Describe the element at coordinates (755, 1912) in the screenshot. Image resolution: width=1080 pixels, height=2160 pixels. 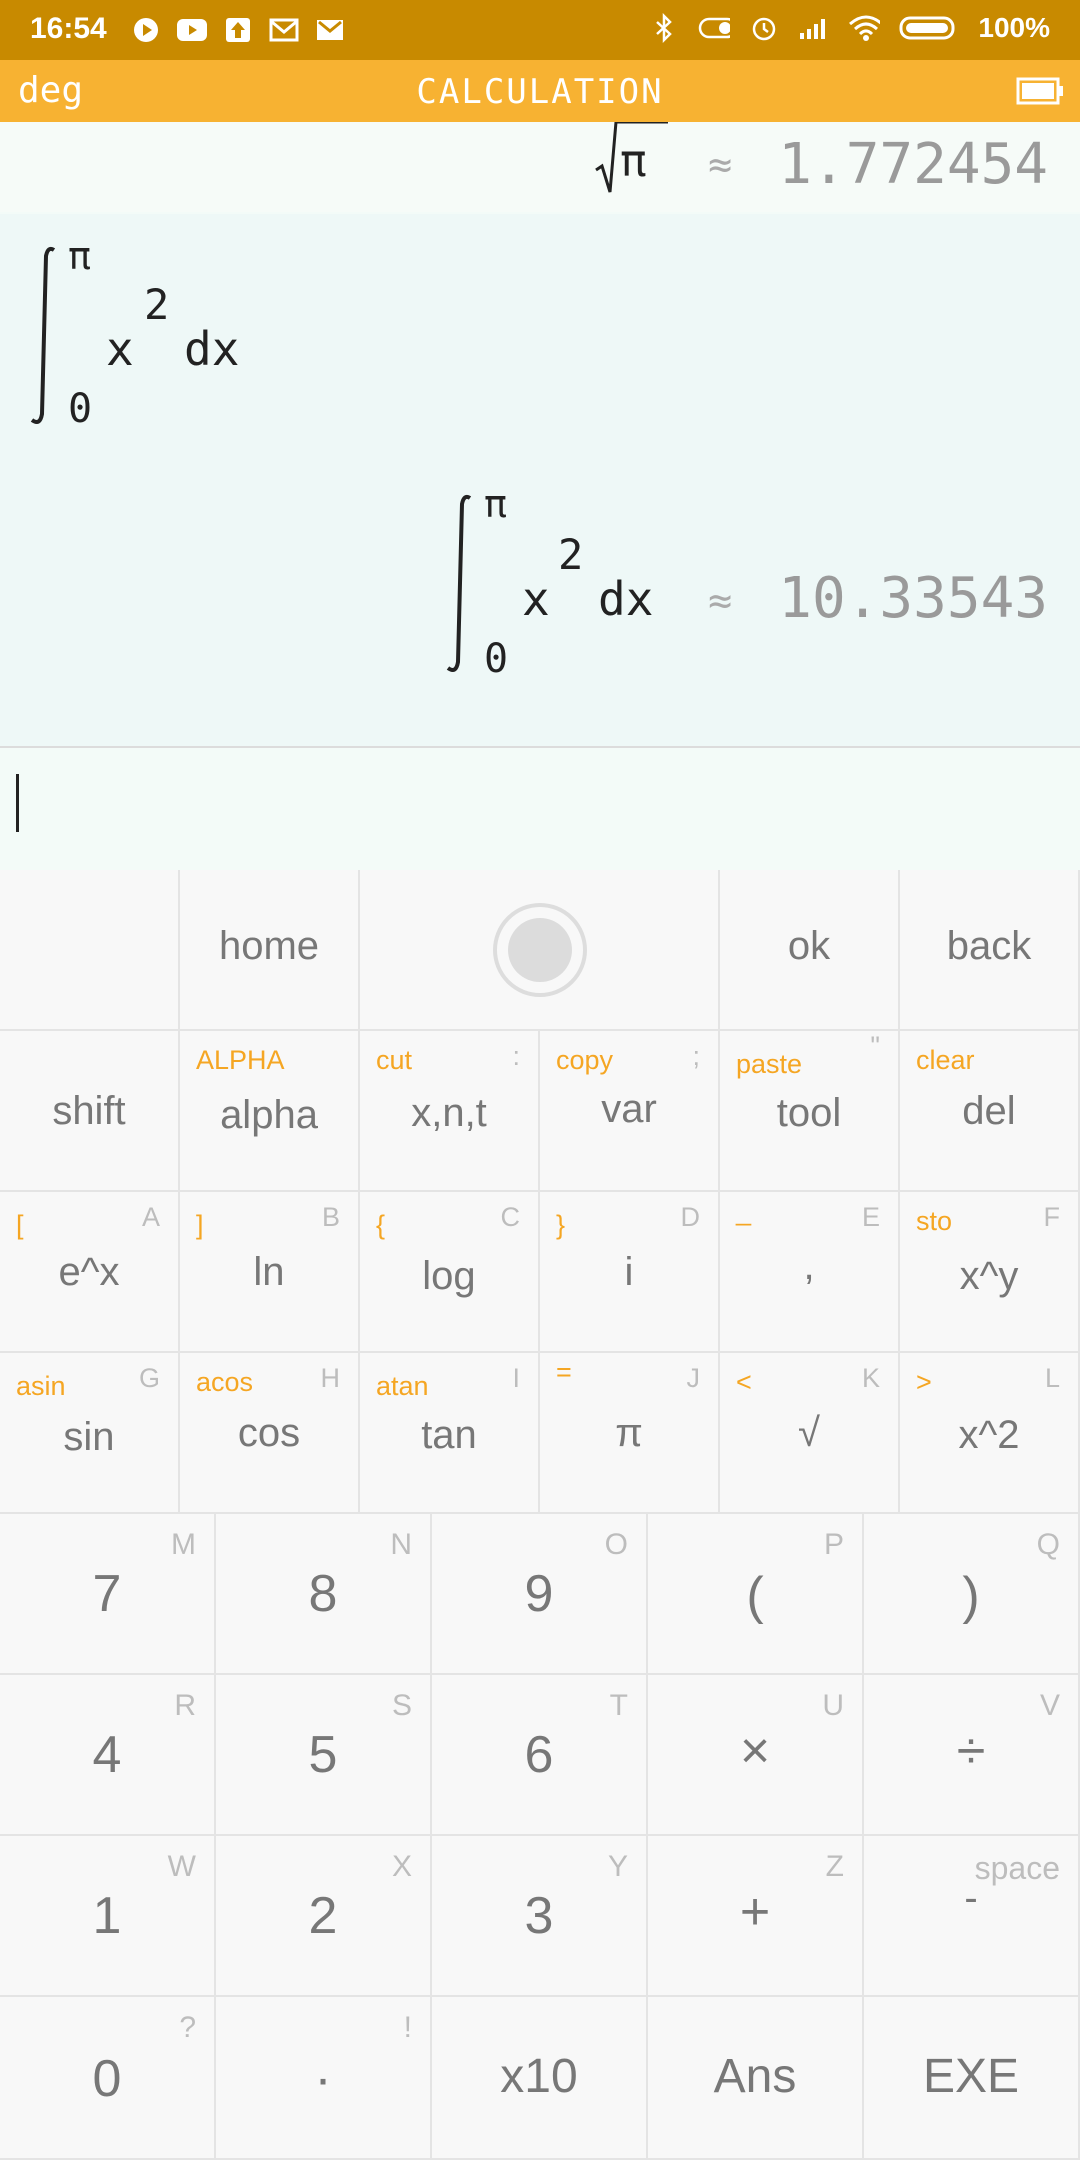
I see `key-label: +` at that location.